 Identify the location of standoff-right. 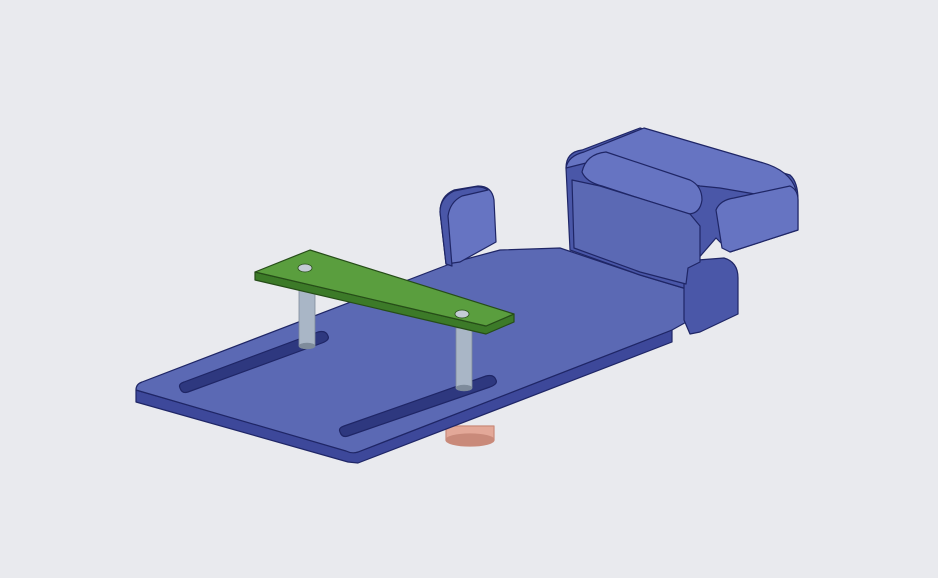
(464, 359).